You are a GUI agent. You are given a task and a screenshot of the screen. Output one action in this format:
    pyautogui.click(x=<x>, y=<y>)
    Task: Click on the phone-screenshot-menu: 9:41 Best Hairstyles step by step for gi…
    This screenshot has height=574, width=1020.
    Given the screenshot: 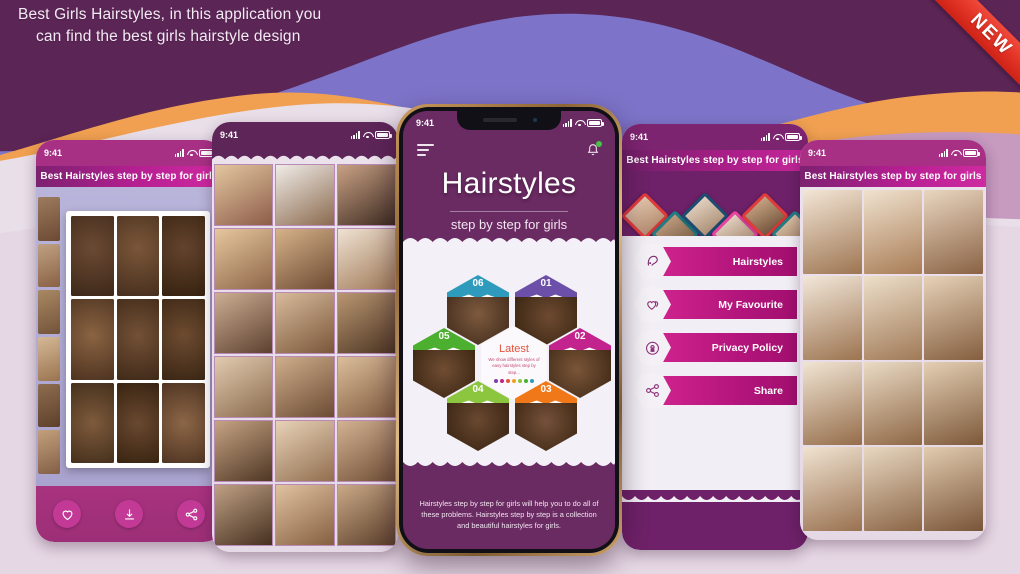 What is the action you would take?
    pyautogui.click(x=715, y=337)
    